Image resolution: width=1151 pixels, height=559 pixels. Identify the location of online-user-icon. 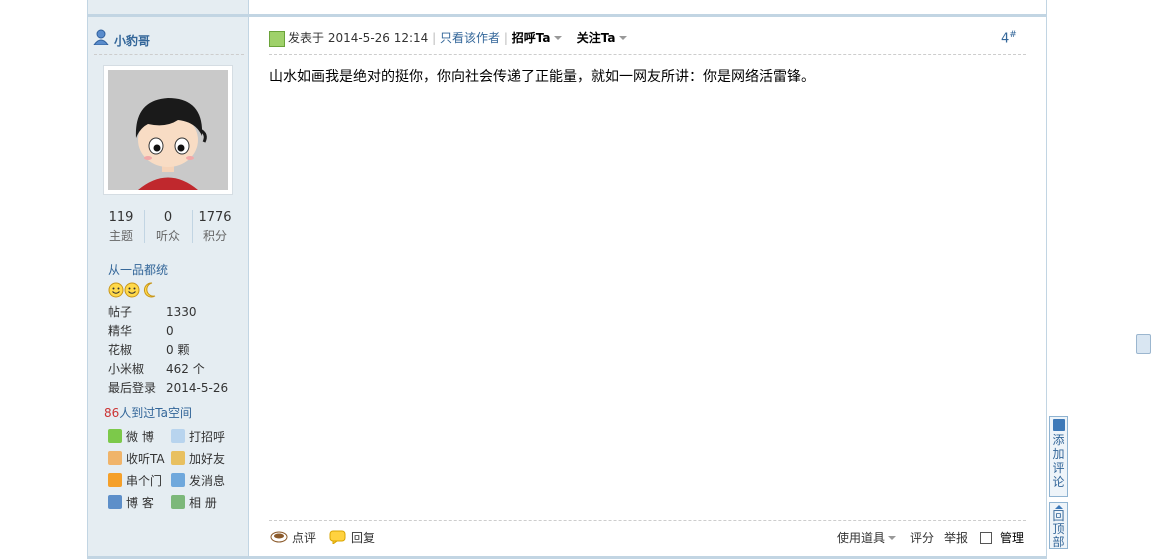
(101, 37).